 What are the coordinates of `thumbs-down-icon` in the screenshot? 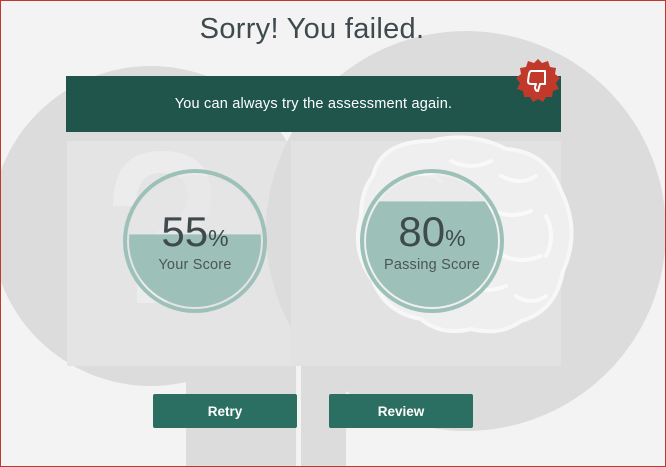 It's located at (538, 80).